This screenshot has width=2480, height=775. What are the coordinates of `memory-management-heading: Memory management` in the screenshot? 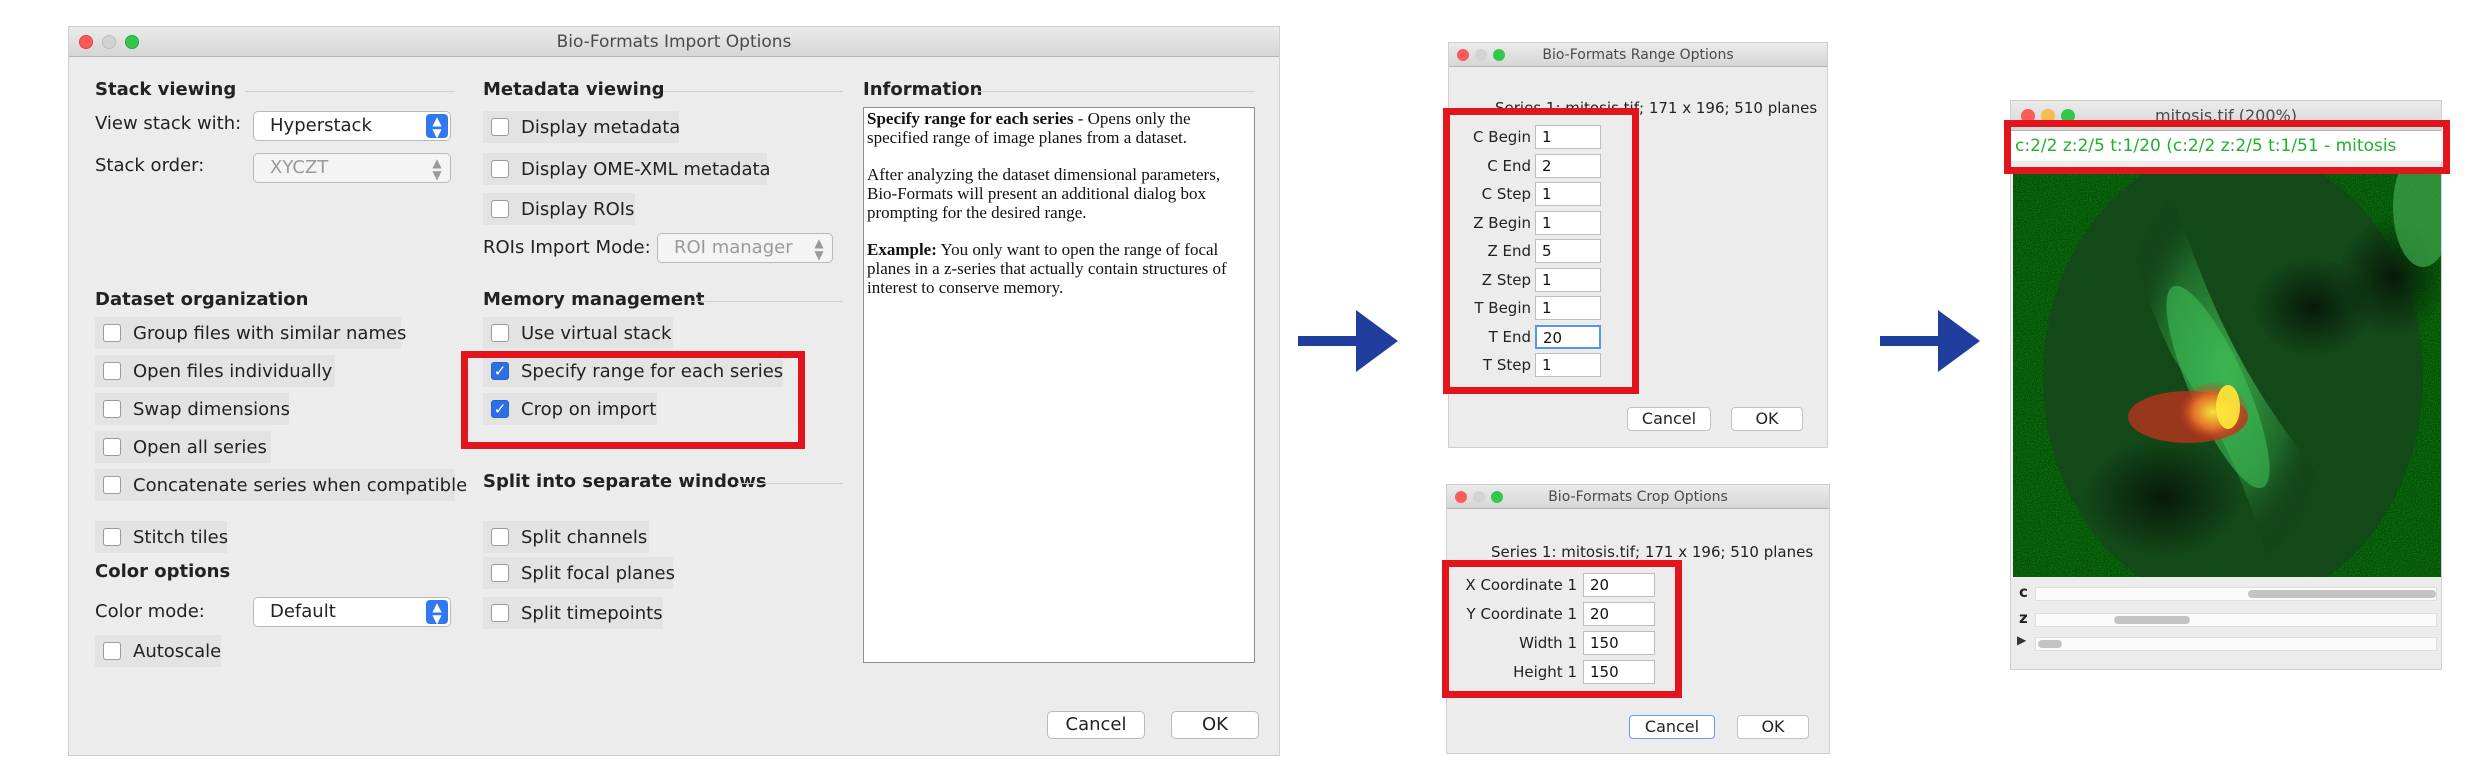 It's located at (663, 299).